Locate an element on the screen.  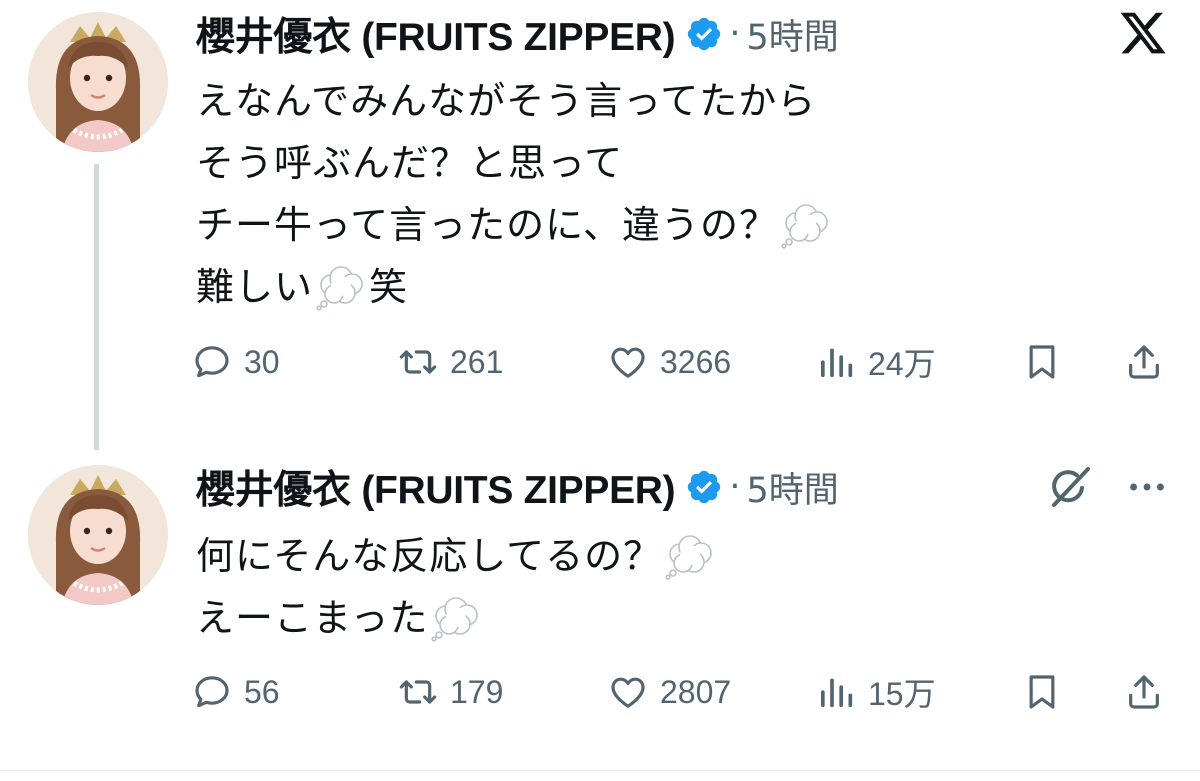
text-line: 何にそんな反応してるの？ is located at coordinates (596, 556).